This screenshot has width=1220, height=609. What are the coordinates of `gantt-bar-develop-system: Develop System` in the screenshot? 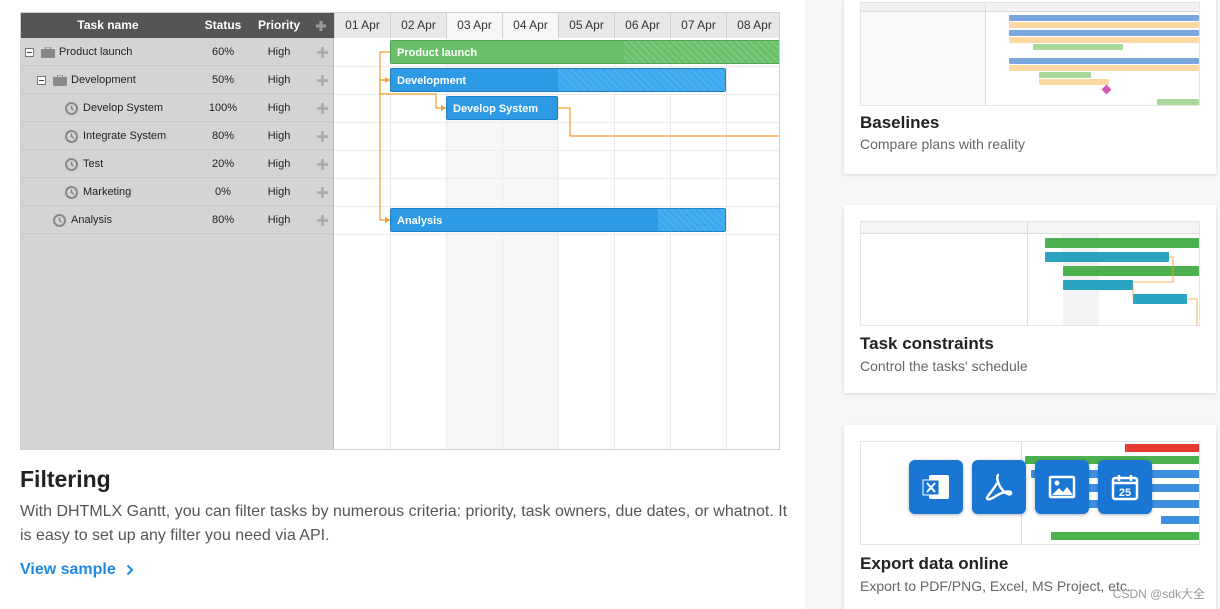 It's located at (502, 108).